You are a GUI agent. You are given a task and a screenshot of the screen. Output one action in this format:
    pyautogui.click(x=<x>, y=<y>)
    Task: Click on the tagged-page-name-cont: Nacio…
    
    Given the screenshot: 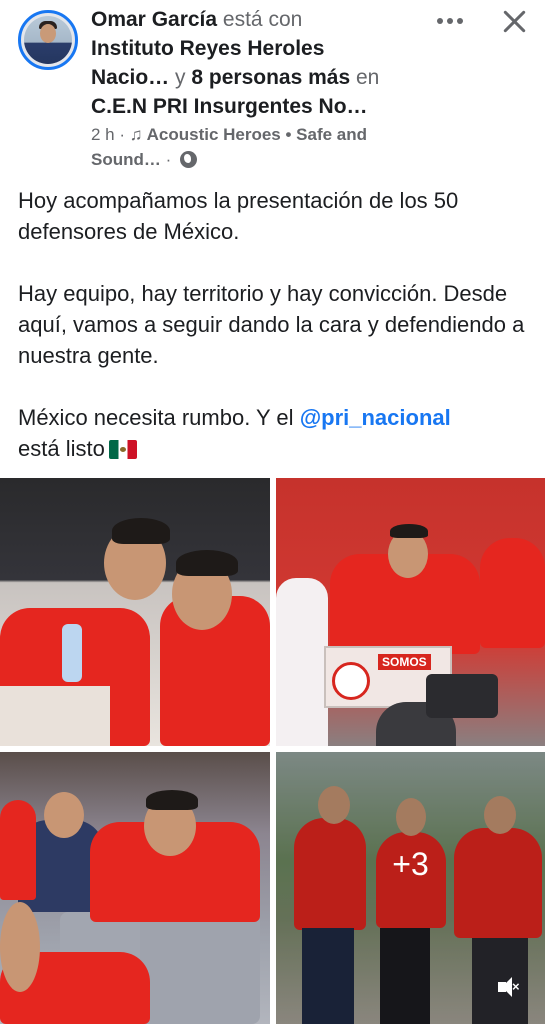 What is the action you would take?
    pyautogui.click(x=130, y=77)
    